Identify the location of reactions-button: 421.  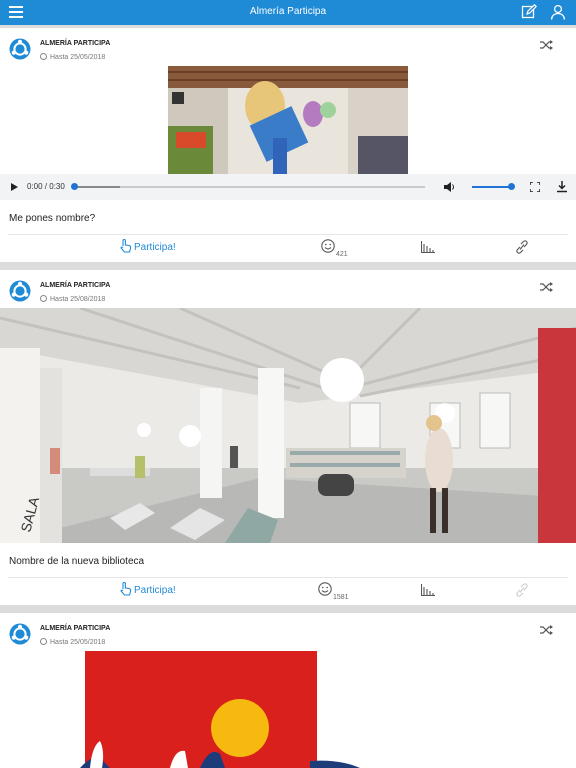
(334, 248).